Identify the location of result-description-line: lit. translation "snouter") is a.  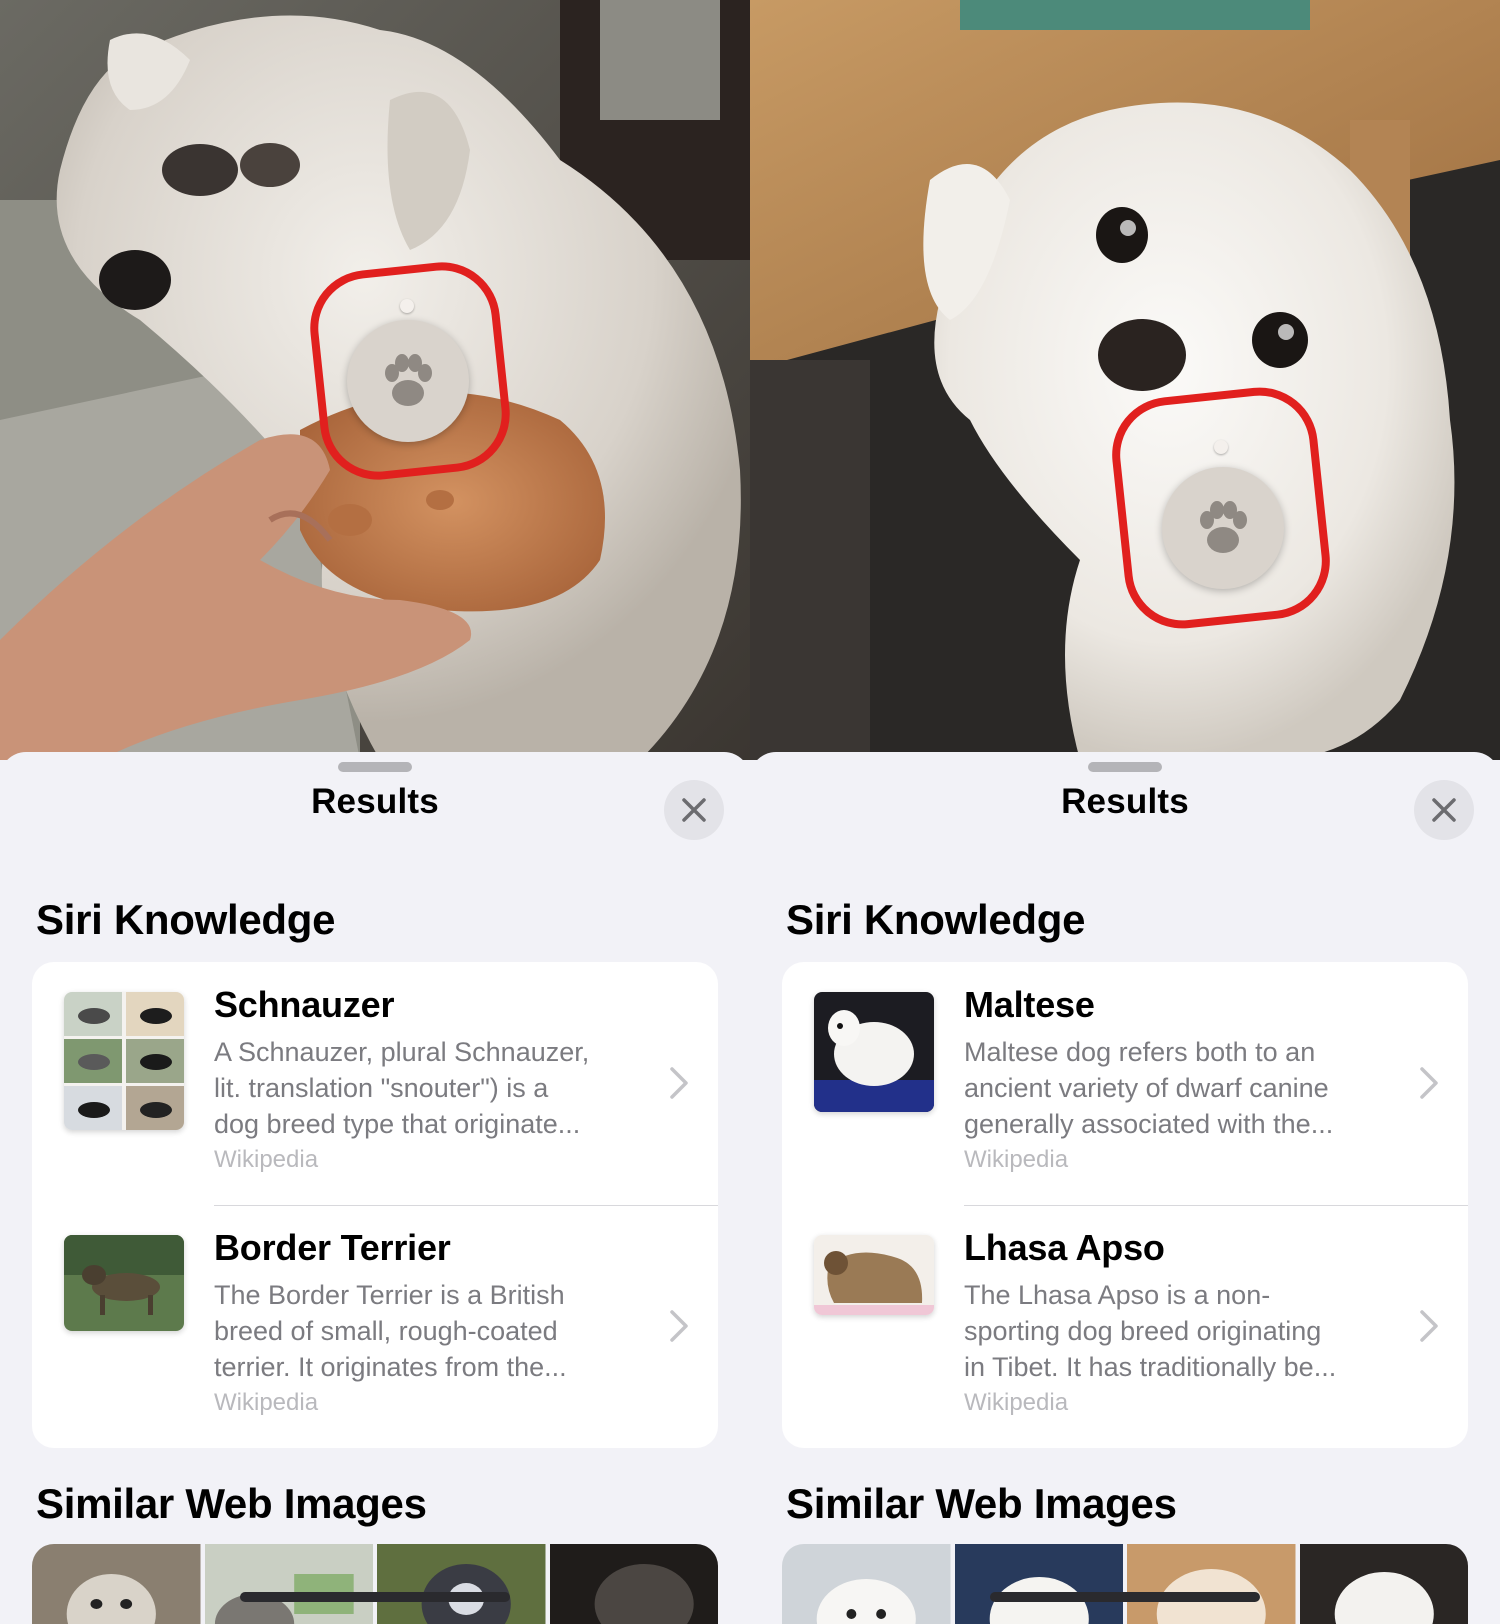
(381, 1088).